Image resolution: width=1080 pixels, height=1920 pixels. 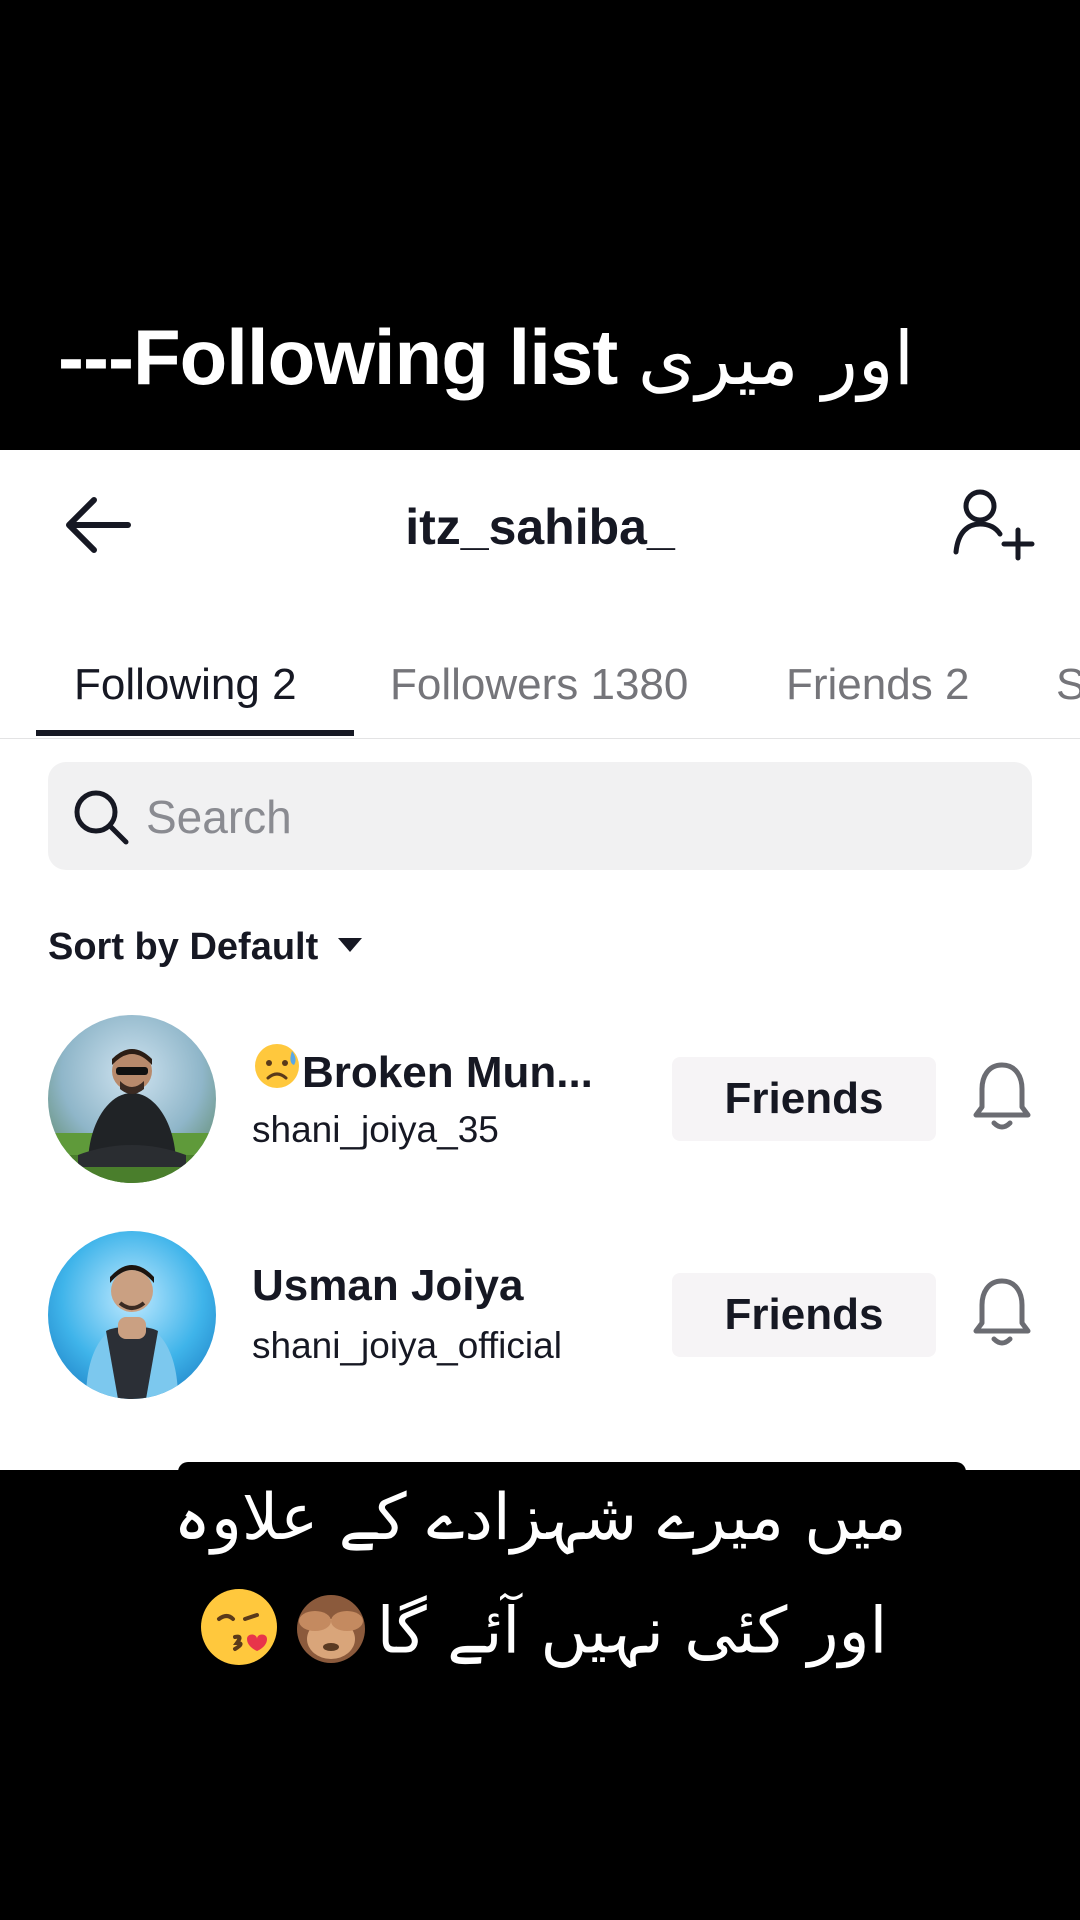 I want to click on sort-dropdown: Sort by Default, so click(x=205, y=947).